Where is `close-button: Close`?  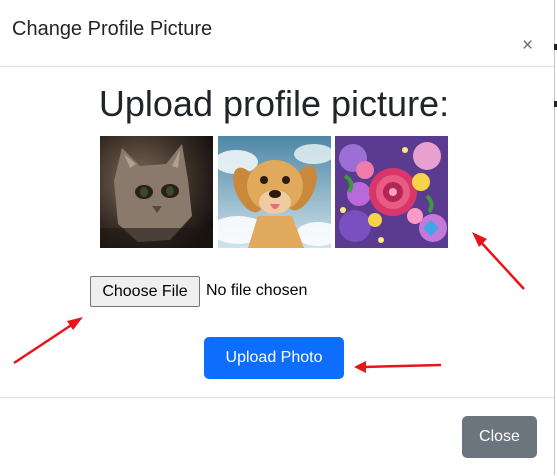
close-button: Close is located at coordinates (499, 437).